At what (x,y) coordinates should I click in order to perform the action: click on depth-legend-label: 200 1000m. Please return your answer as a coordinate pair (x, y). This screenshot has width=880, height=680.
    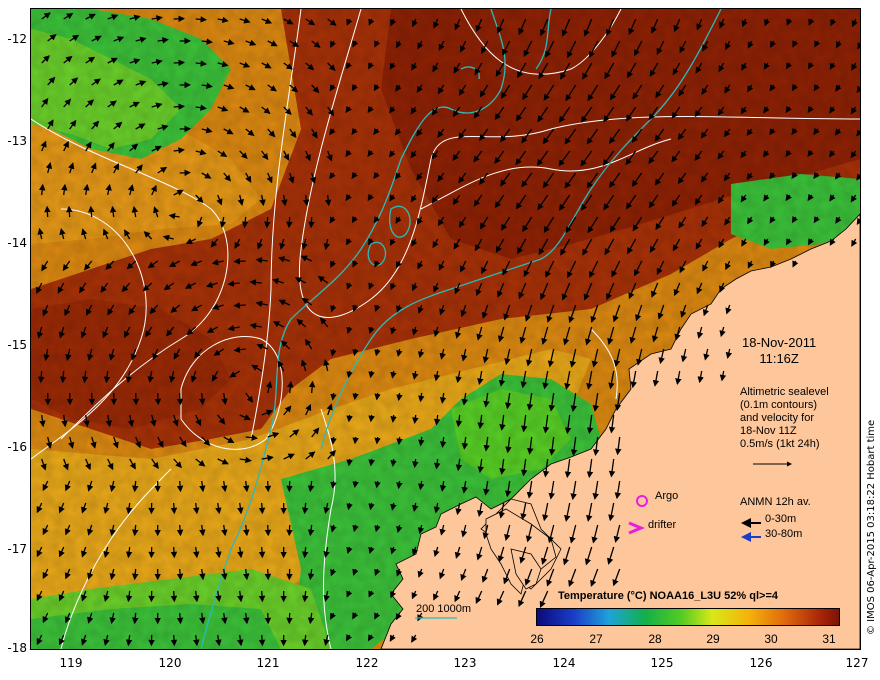
    Looking at the image, I should click on (444, 609).